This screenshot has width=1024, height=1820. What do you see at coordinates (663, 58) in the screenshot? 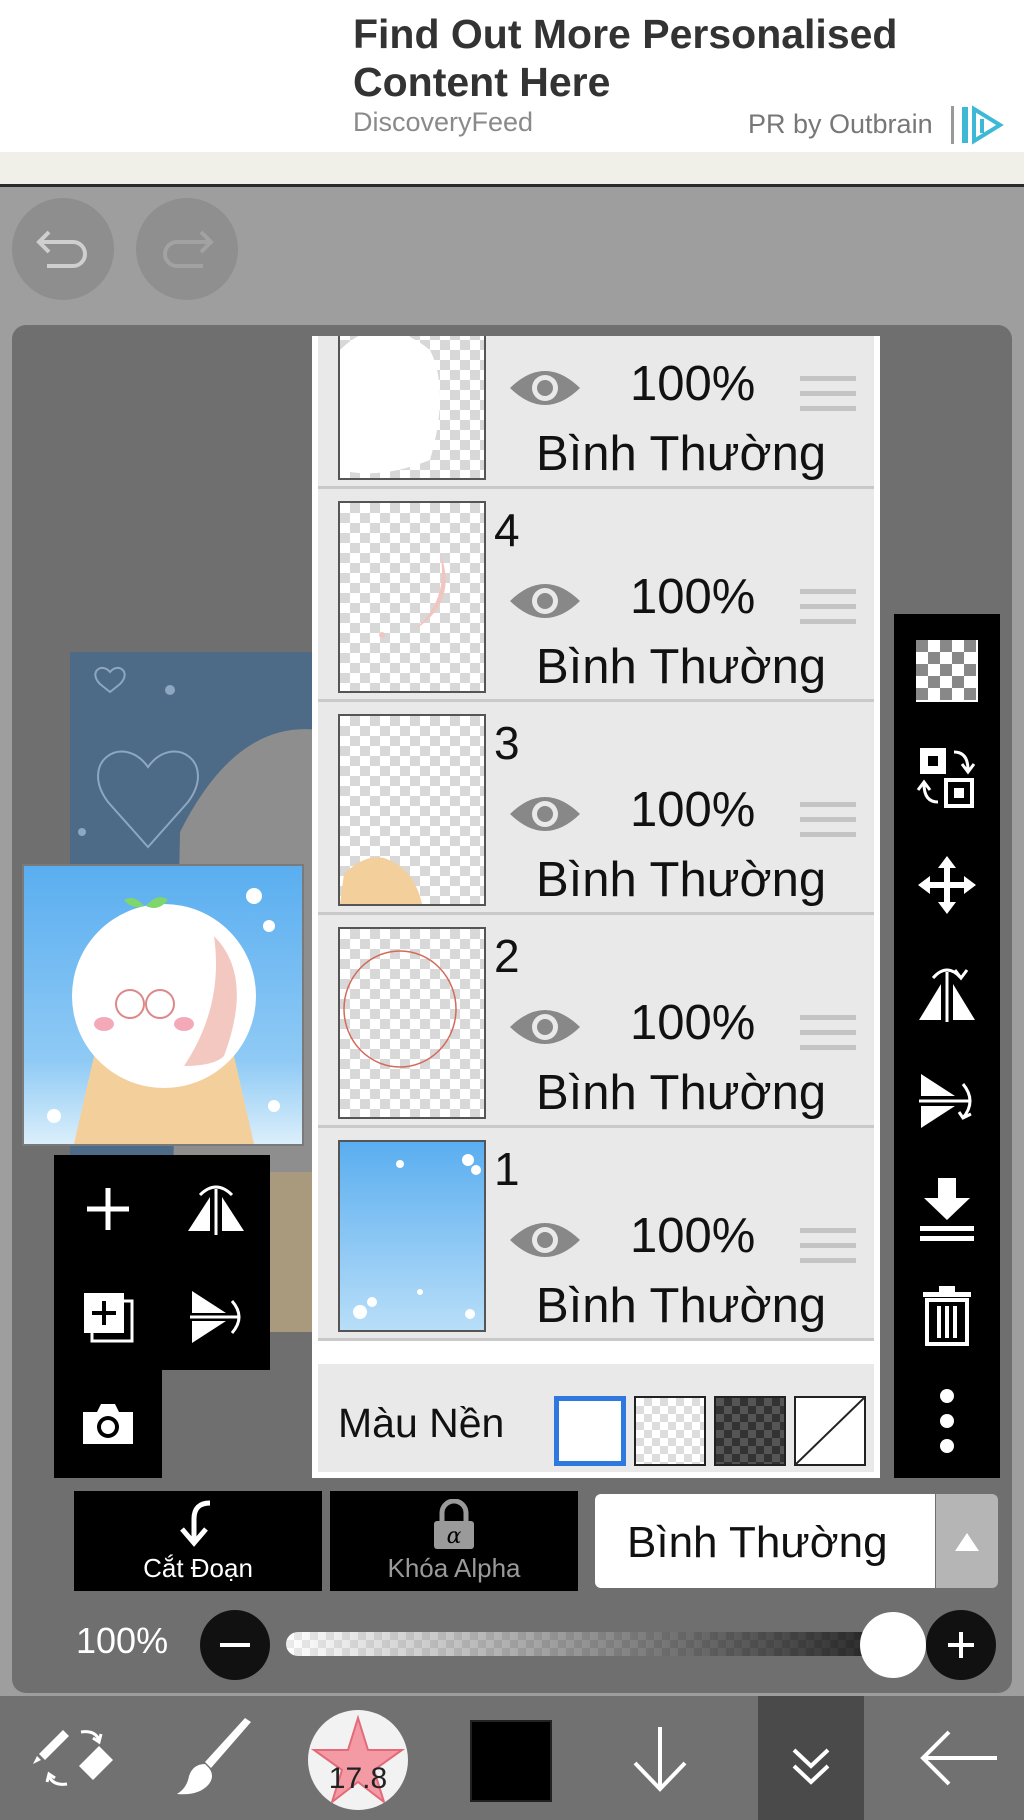
I see `ad-title: Find Out More Personalised Content Here` at bounding box center [663, 58].